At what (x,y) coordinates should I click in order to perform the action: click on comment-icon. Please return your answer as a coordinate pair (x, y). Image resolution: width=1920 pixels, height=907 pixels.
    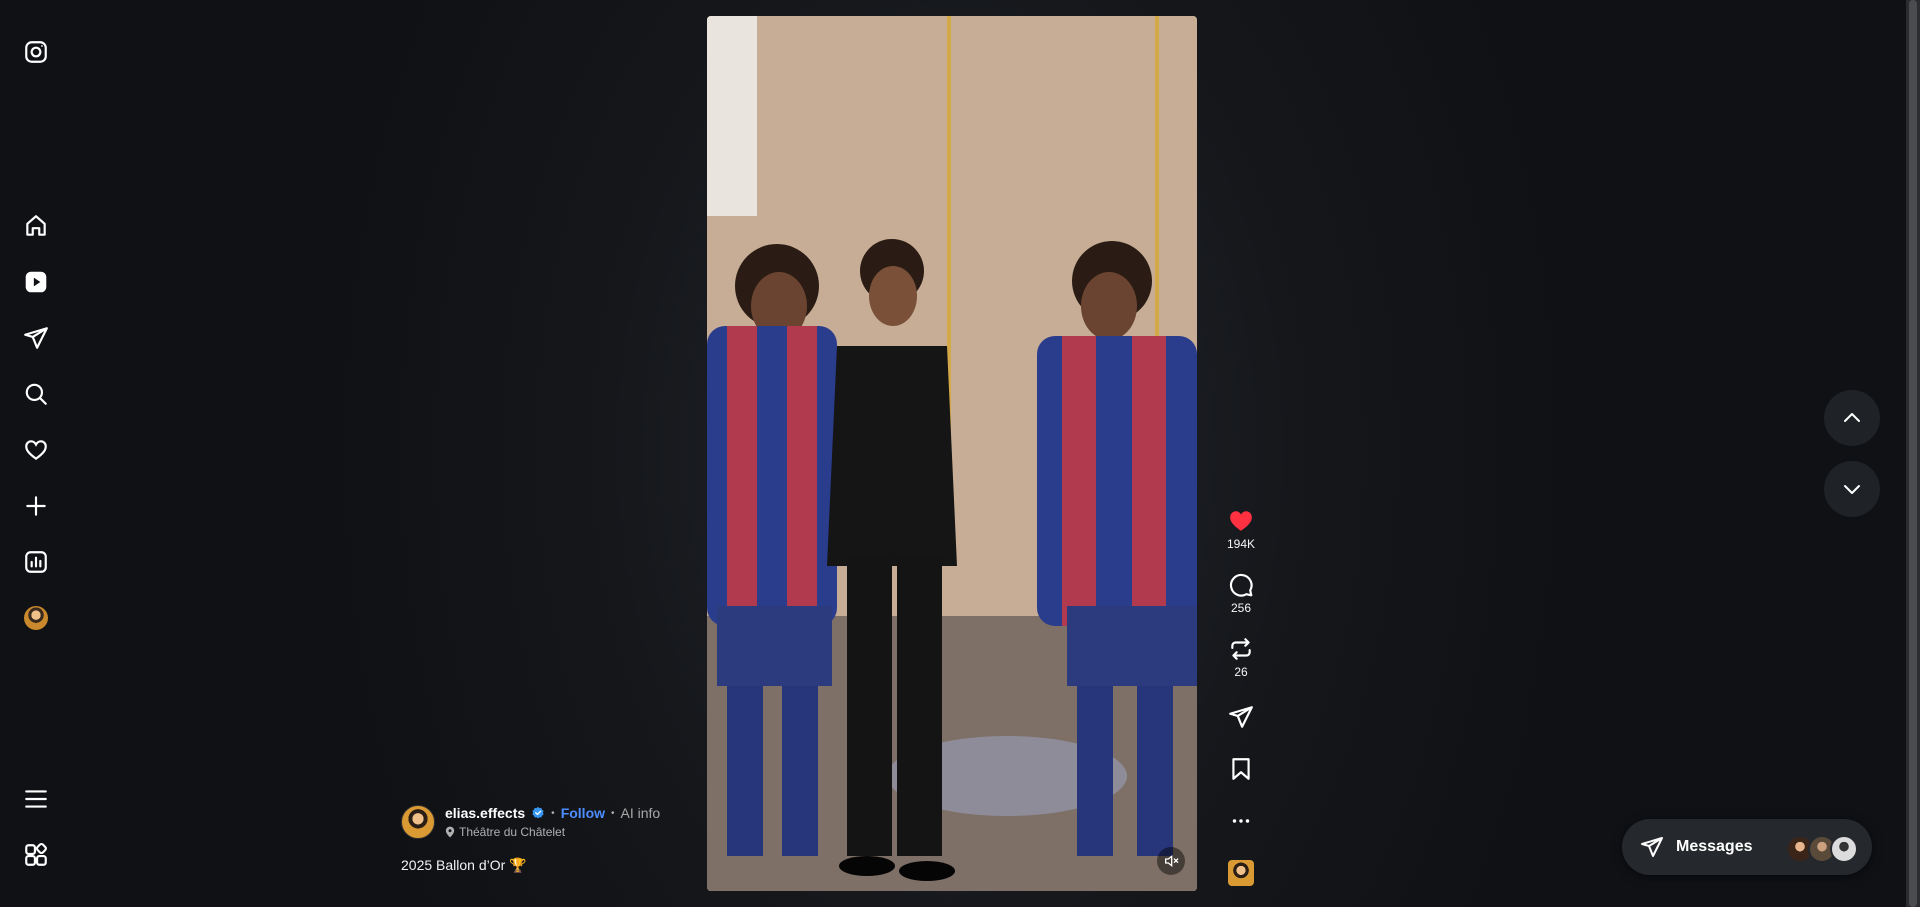
    Looking at the image, I should click on (1241, 585).